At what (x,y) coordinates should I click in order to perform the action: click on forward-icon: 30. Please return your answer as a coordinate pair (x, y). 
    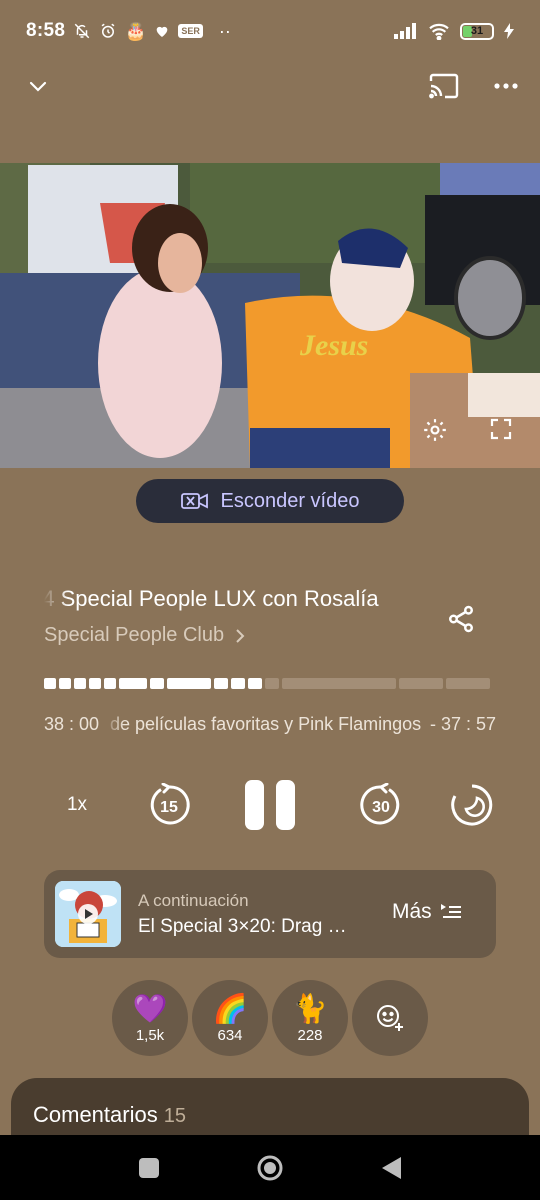
    Looking at the image, I should click on (380, 804).